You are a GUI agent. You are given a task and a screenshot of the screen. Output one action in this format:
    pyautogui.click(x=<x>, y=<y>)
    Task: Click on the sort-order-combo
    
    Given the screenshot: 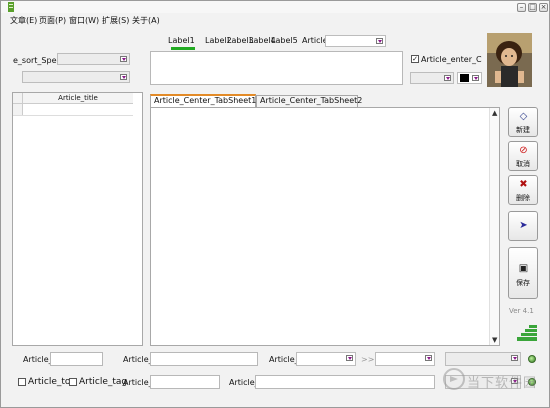 What is the action you would take?
    pyautogui.click(x=76, y=77)
    